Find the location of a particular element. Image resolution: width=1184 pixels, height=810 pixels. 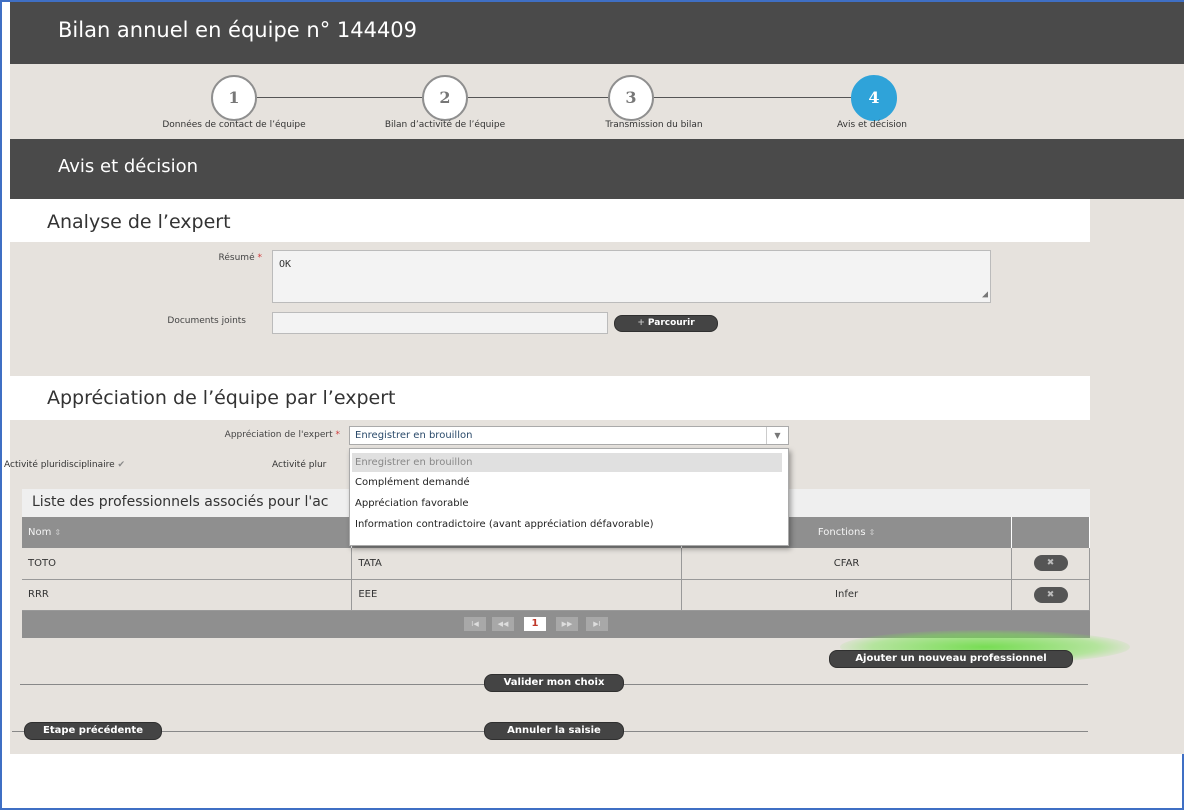

table-row: TOTO TATA CFAR ✖ is located at coordinates (556, 564).